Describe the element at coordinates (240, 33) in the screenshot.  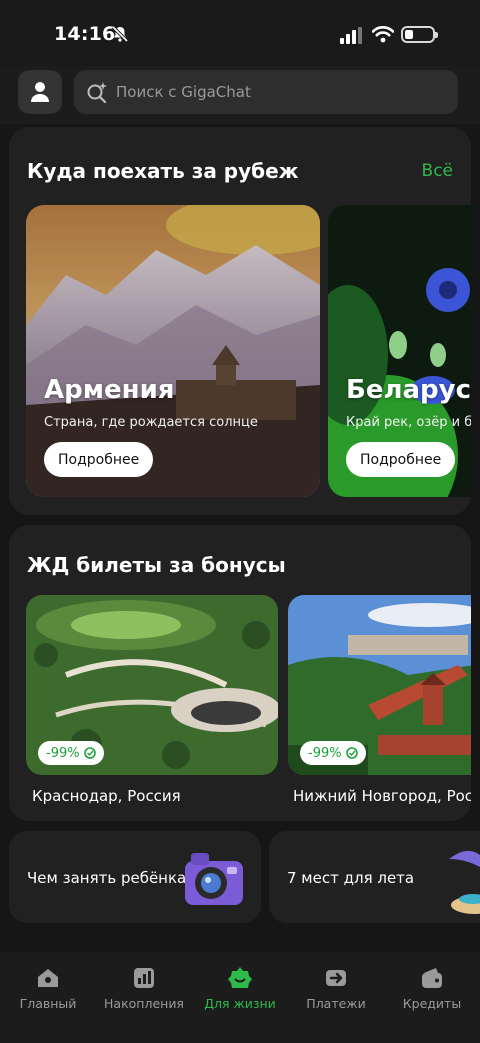
I see `status-bar: 14:16` at that location.